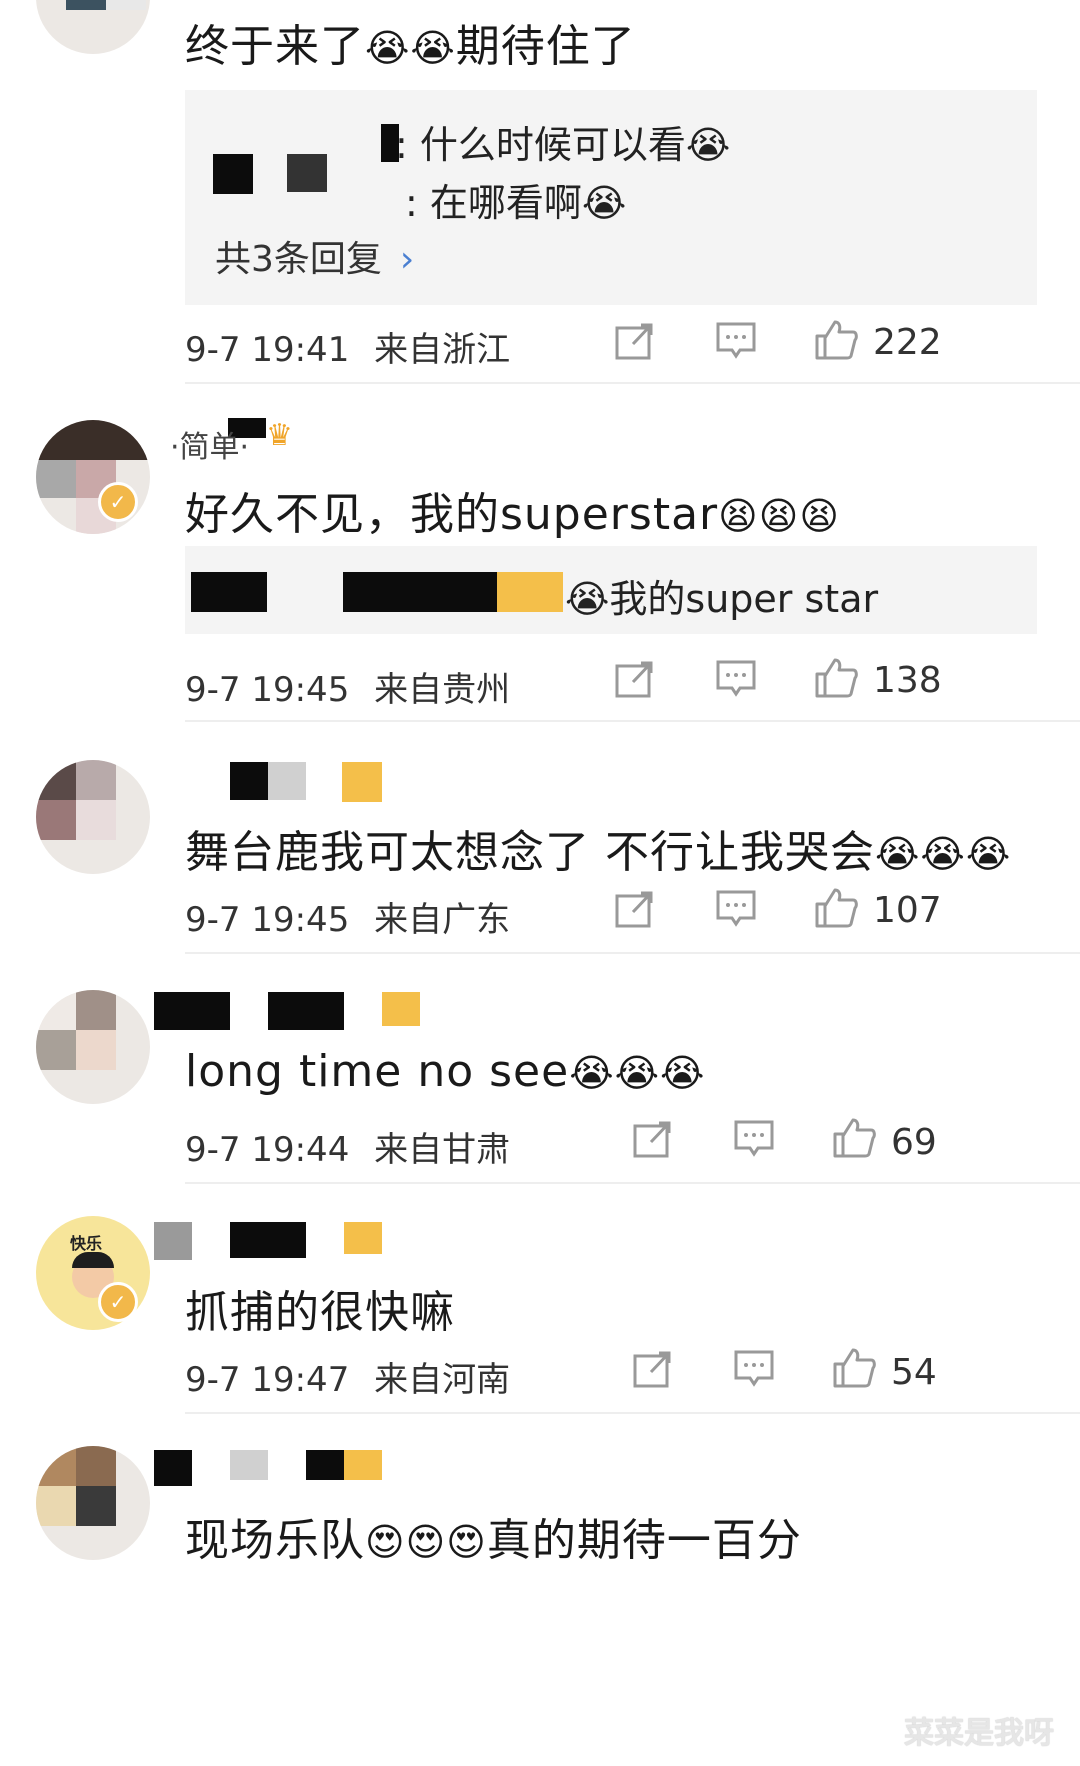  I want to click on reply-box: : 什么时候可以看😭 : 在哪看啊😭 共3条回复 ›, so click(611, 197).